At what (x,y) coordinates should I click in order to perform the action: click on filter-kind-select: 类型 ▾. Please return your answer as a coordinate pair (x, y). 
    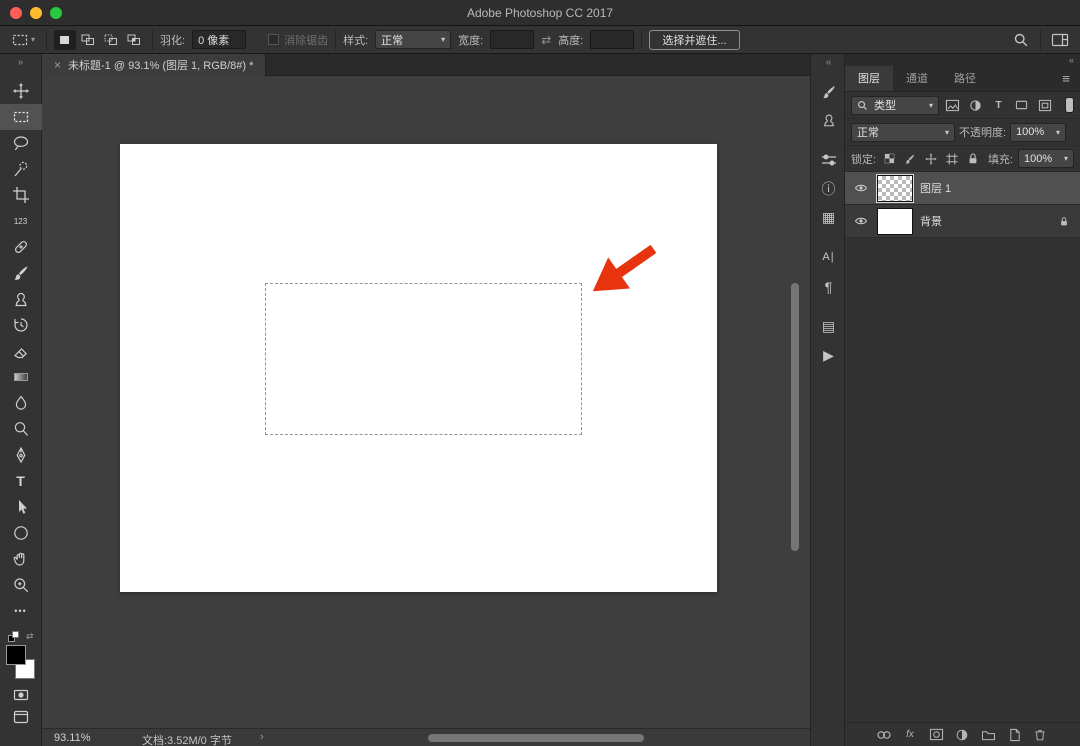
    Looking at the image, I should click on (895, 105).